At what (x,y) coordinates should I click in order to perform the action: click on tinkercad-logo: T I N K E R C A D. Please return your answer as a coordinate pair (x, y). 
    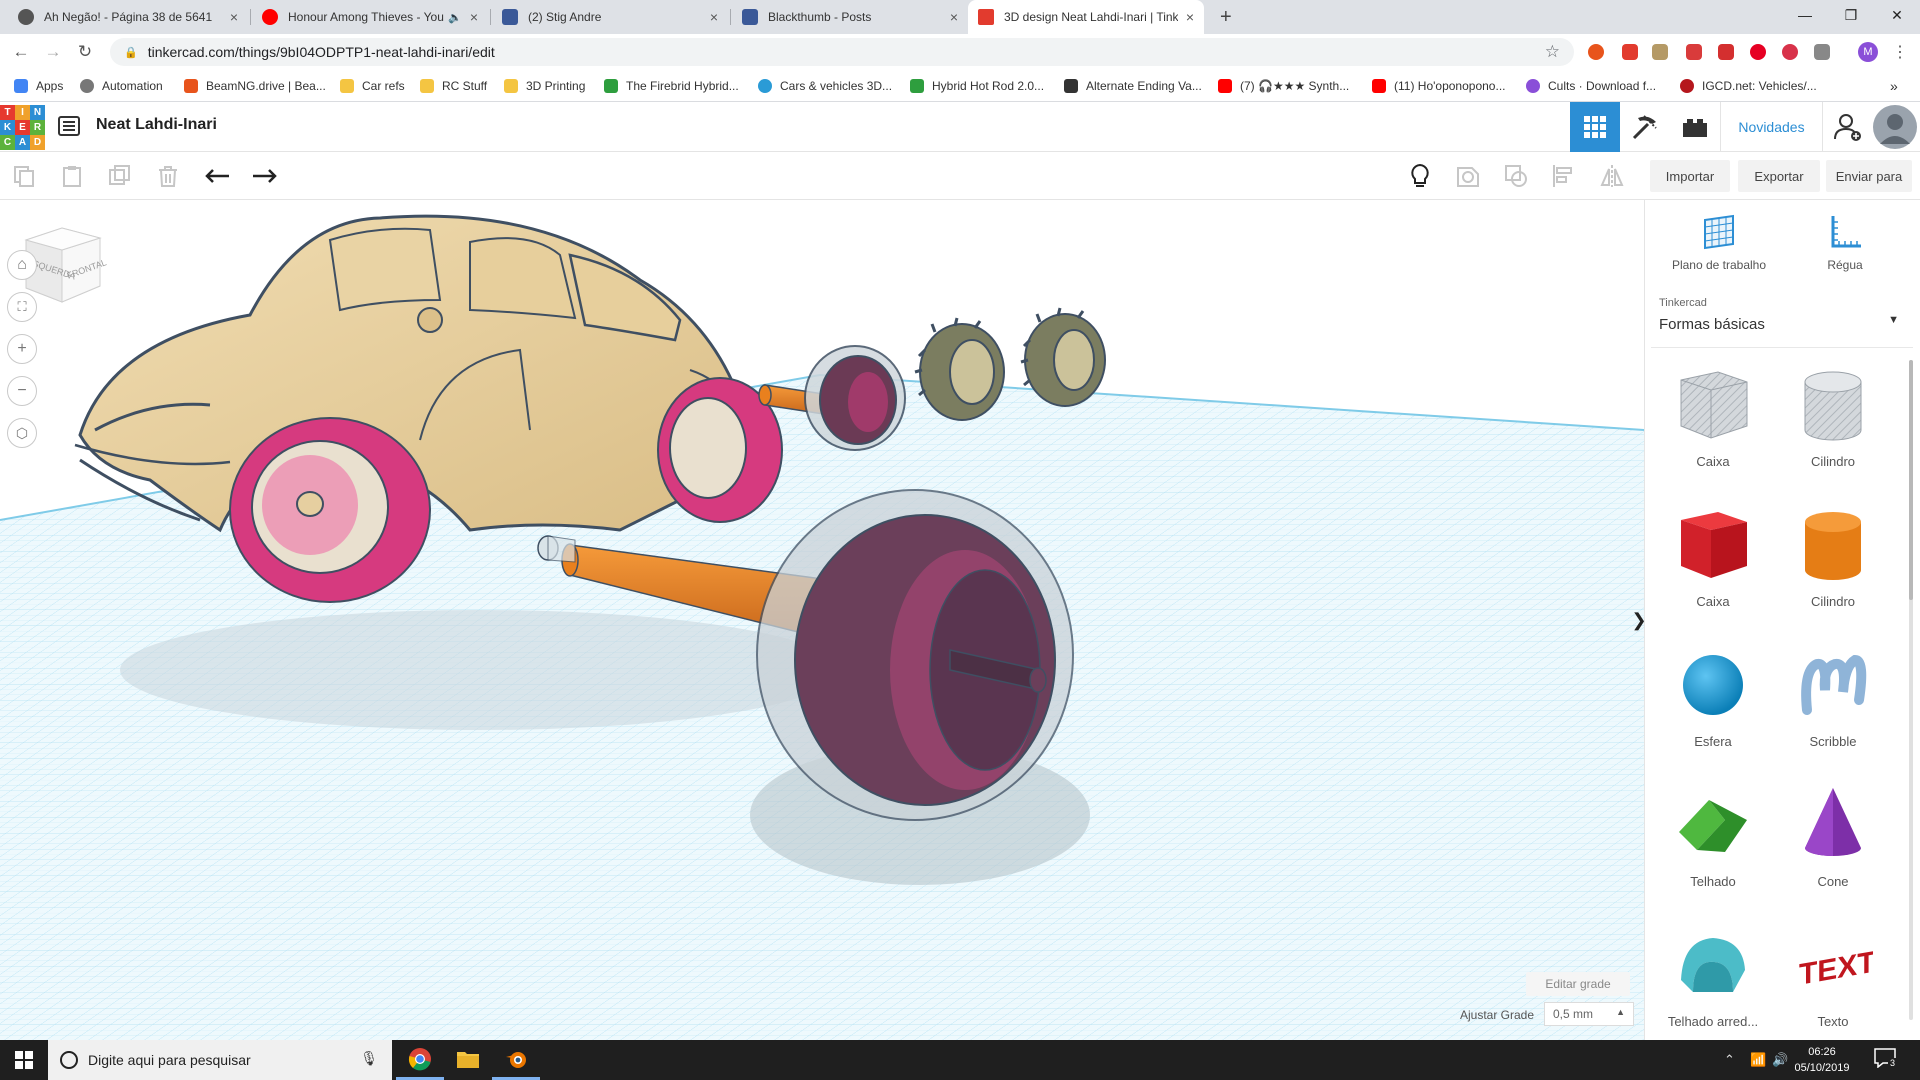
    Looking at the image, I should click on (22, 127).